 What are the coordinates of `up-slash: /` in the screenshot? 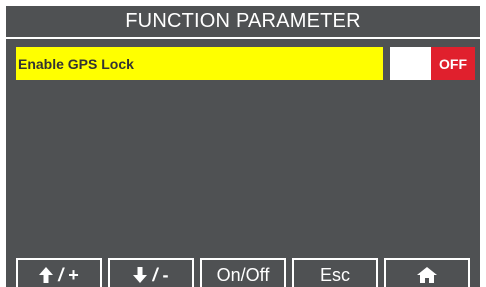 It's located at (61, 274).